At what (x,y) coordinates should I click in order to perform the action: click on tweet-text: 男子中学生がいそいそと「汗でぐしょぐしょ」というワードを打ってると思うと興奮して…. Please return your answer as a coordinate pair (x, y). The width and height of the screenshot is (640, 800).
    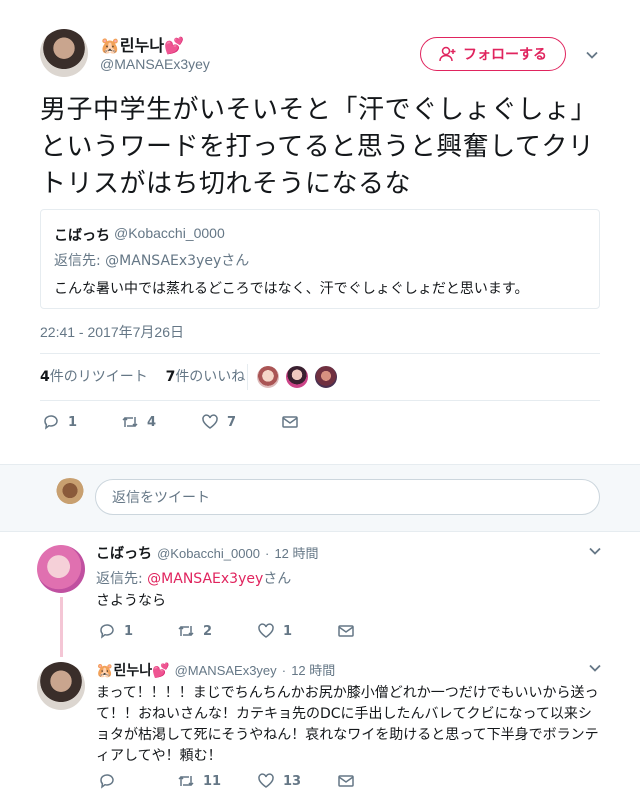
    Looking at the image, I should click on (319, 147).